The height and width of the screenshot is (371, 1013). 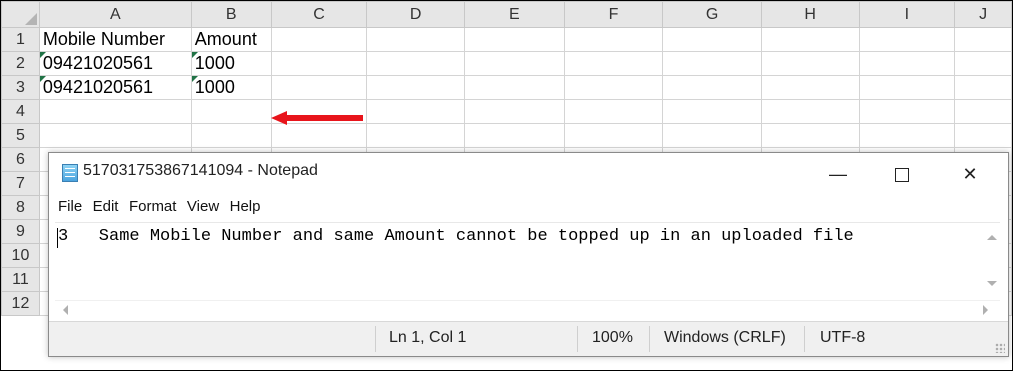 I want to click on cell-j3, so click(x=983, y=87).